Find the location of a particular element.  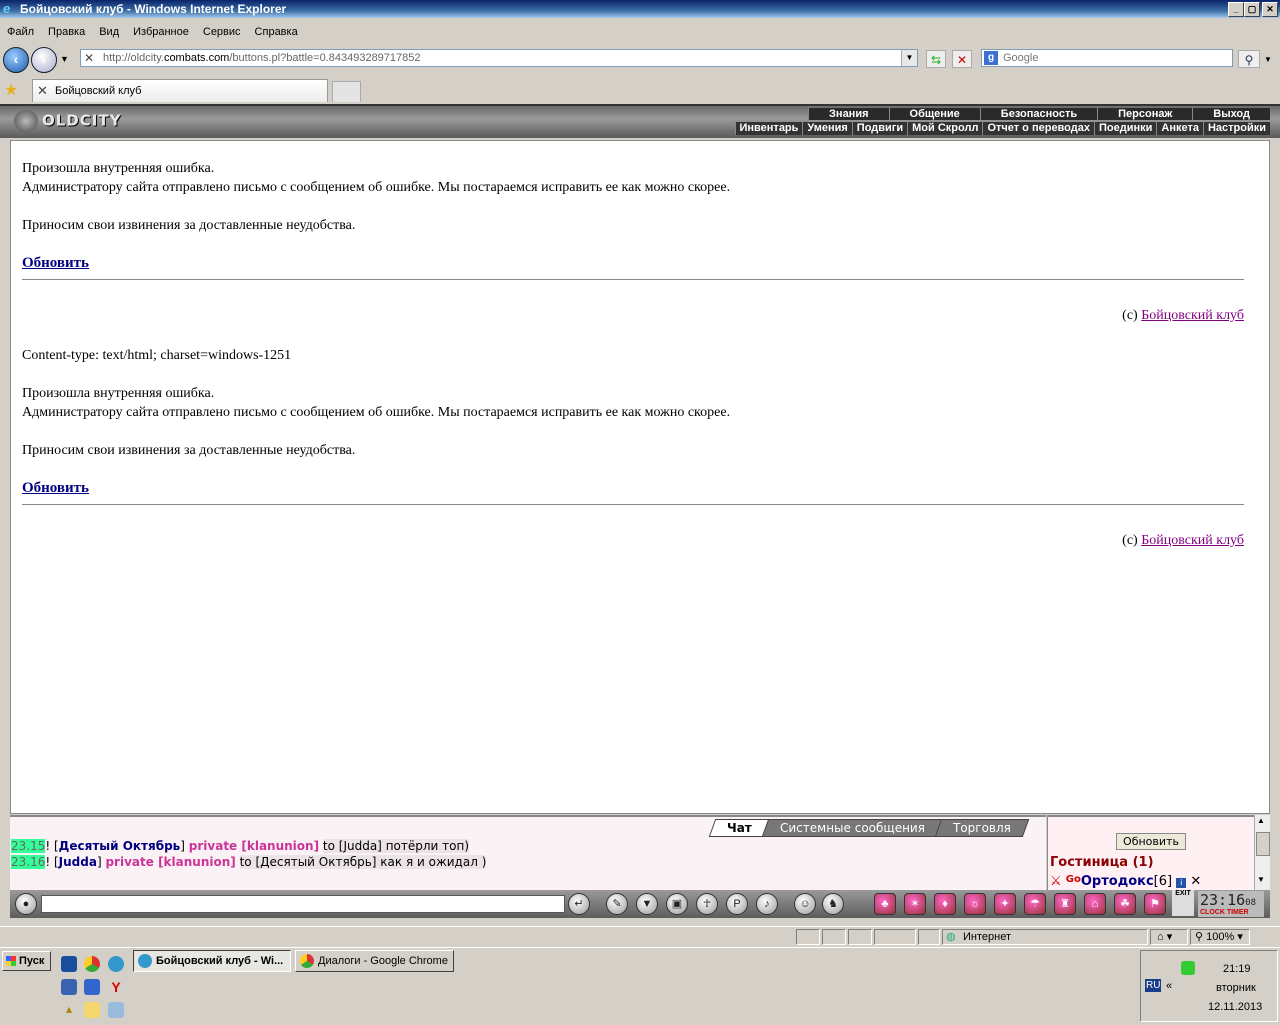

action-icon: ♦ is located at coordinates (945, 904).